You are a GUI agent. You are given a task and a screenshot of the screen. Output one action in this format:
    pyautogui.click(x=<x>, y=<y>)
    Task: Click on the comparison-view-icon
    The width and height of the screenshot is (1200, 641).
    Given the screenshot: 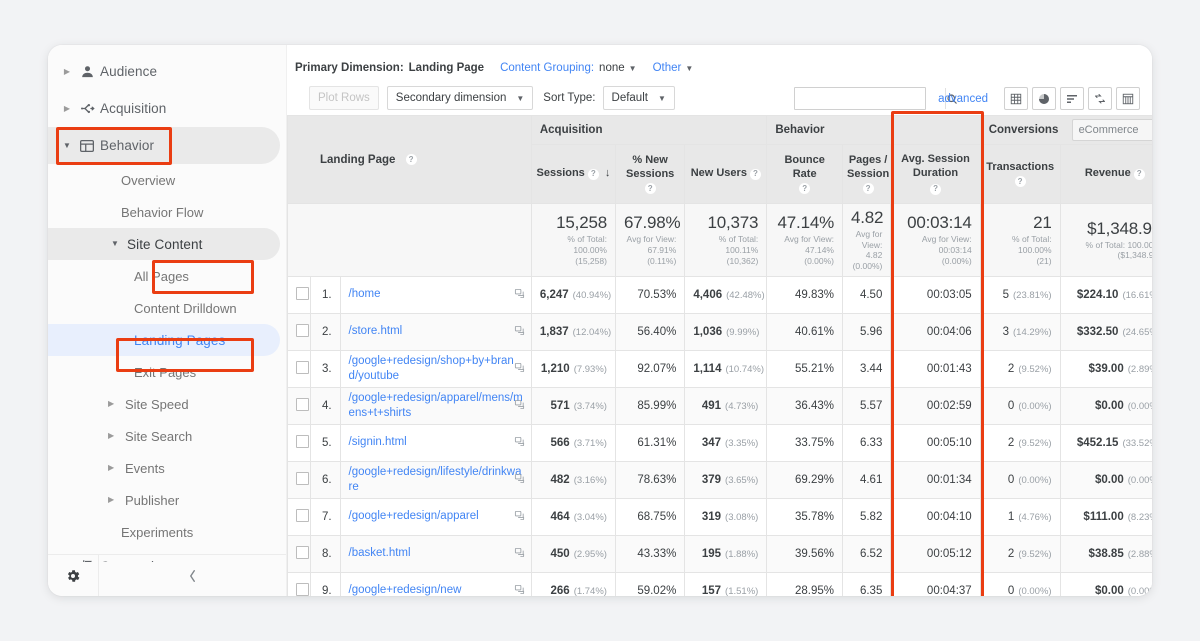 What is the action you would take?
    pyautogui.click(x=1100, y=98)
    